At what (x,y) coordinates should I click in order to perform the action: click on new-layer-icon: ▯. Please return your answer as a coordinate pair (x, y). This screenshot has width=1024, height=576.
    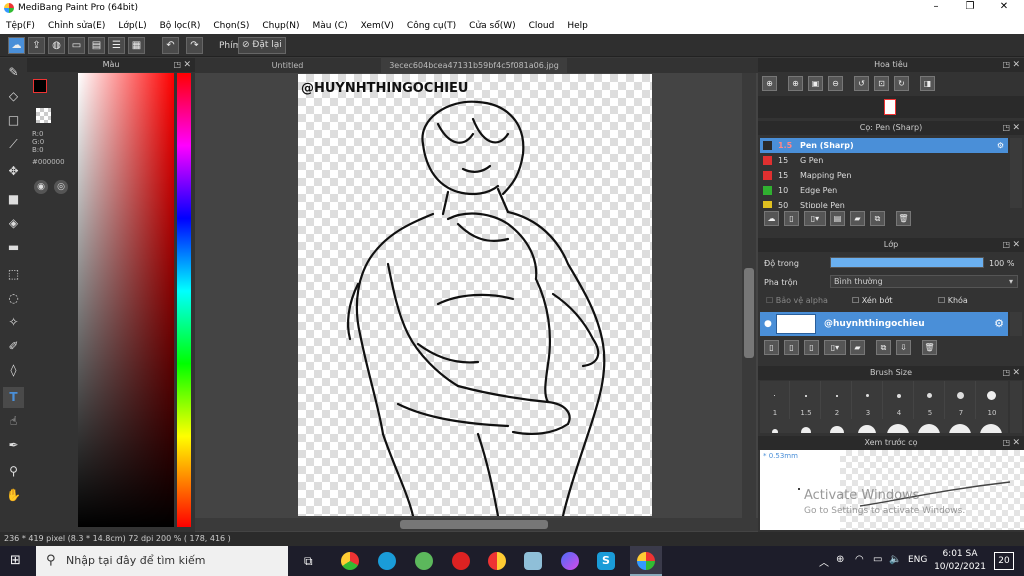
    Looking at the image, I should click on (771, 347).